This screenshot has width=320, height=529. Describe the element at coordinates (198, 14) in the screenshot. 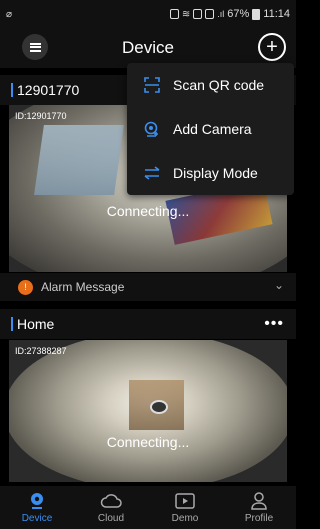

I see `nfc-icon` at that location.